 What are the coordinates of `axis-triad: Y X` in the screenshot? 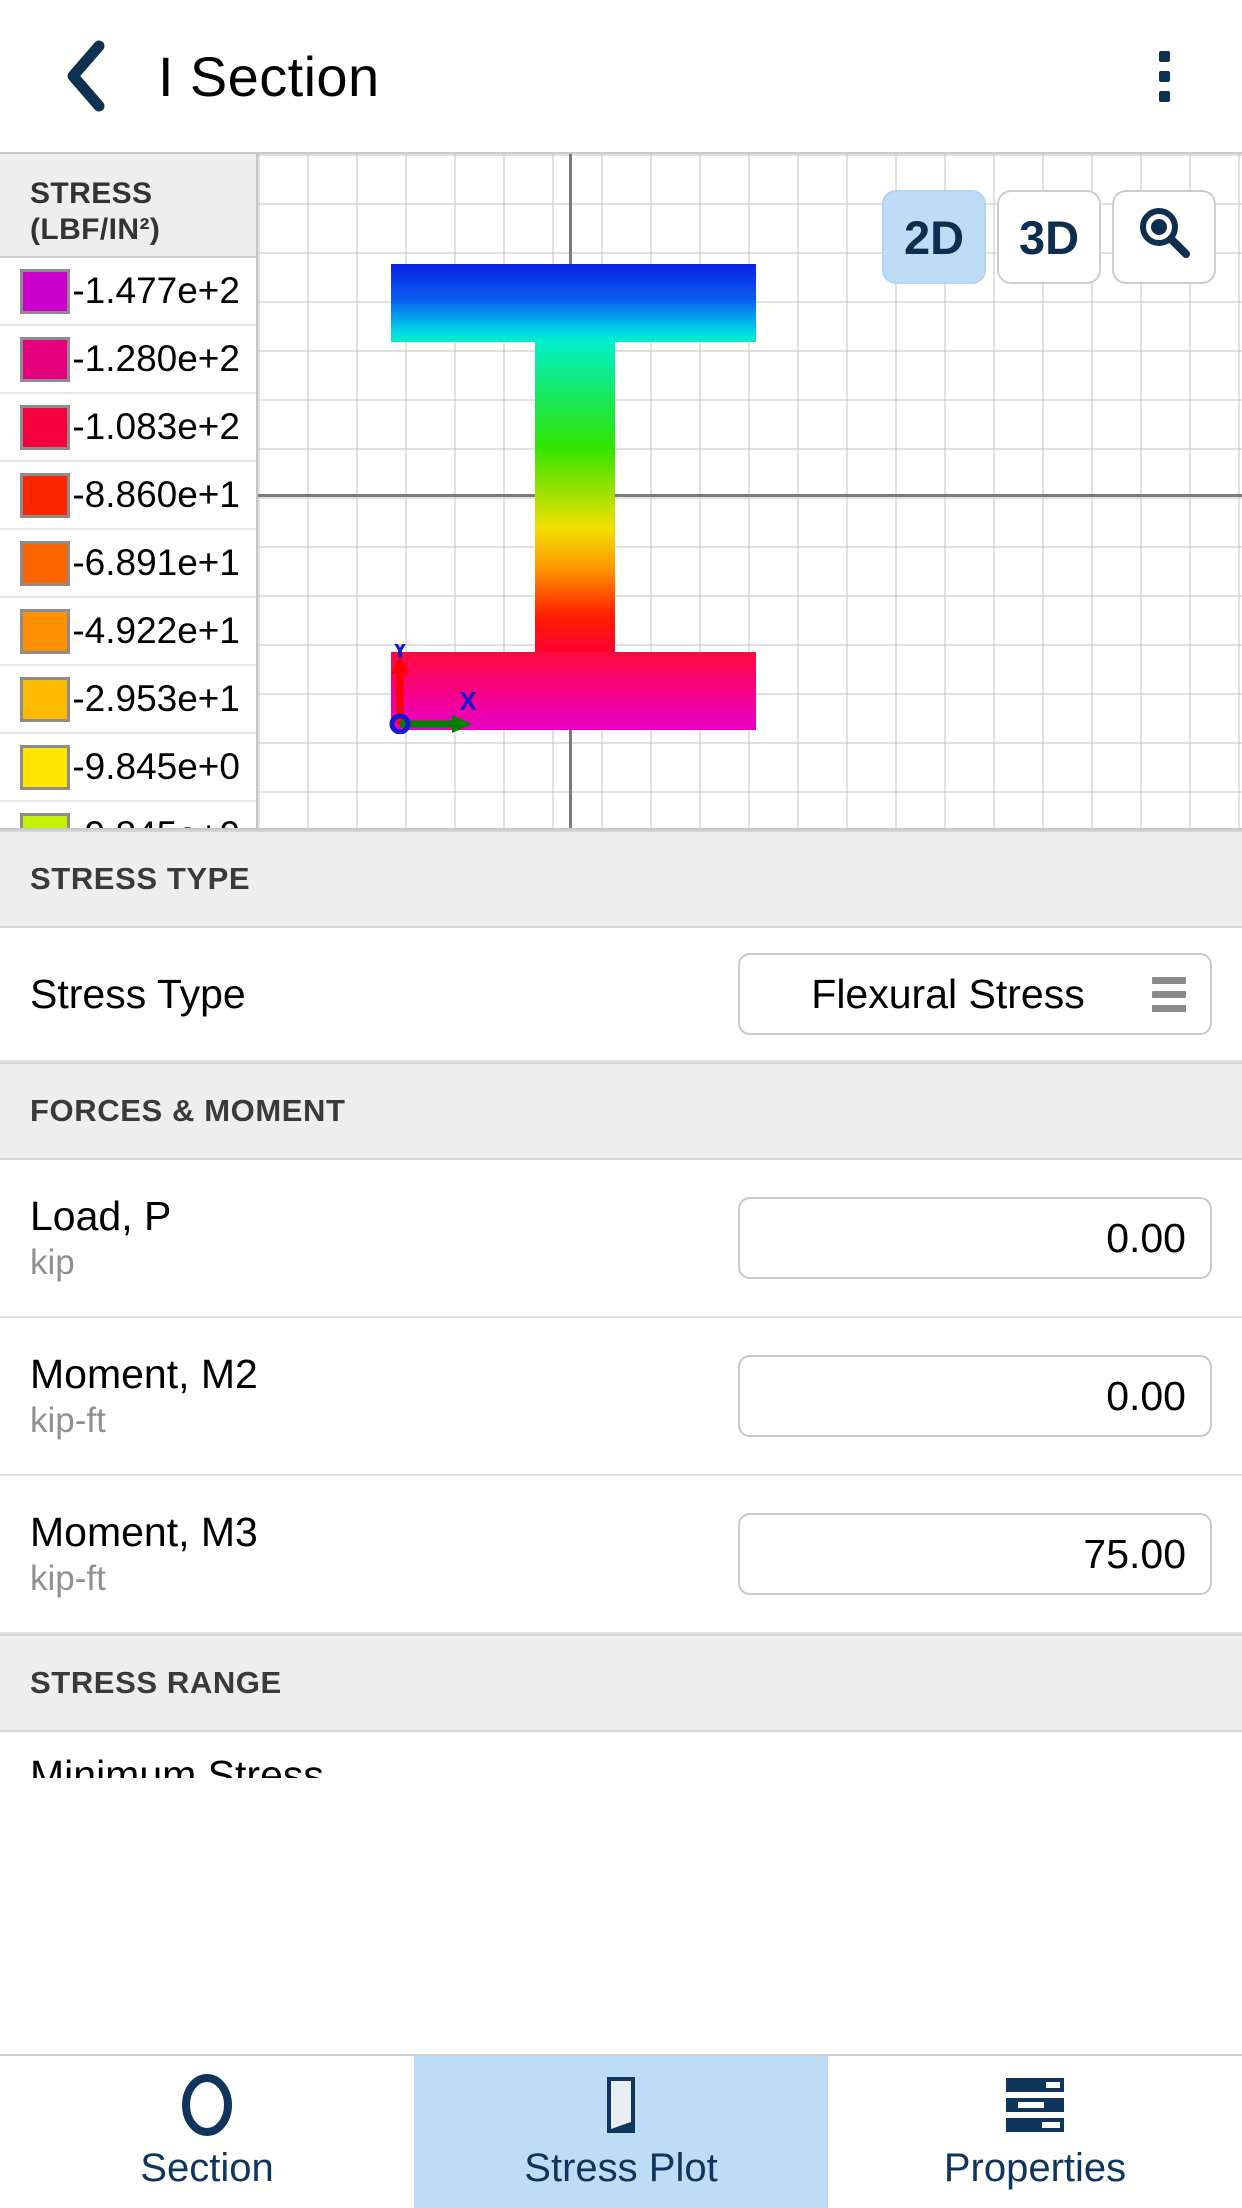 It's located at (444, 689).